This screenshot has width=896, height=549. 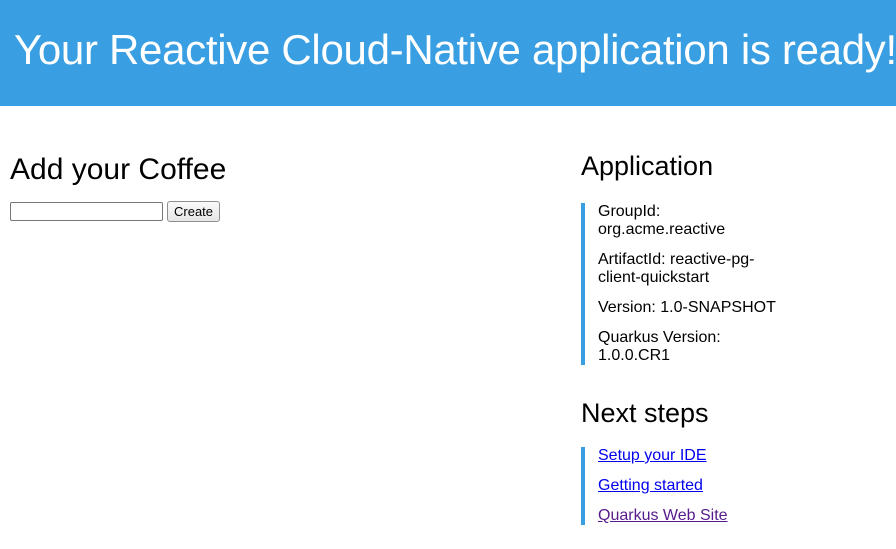 I want to click on application-heading: Application, so click(x=647, y=166).